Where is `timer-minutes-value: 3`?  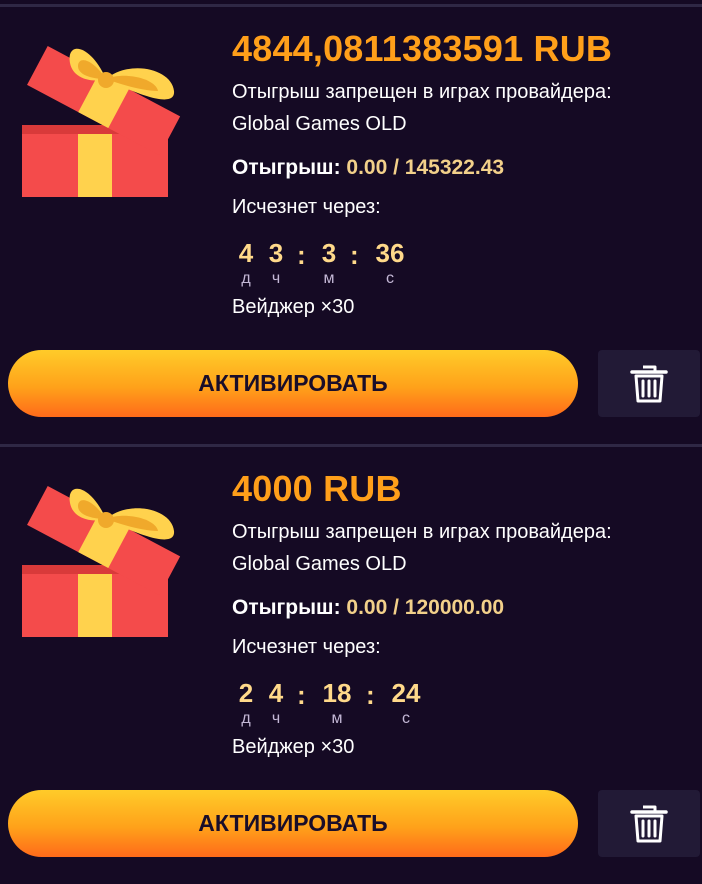 timer-minutes-value: 3 is located at coordinates (329, 253).